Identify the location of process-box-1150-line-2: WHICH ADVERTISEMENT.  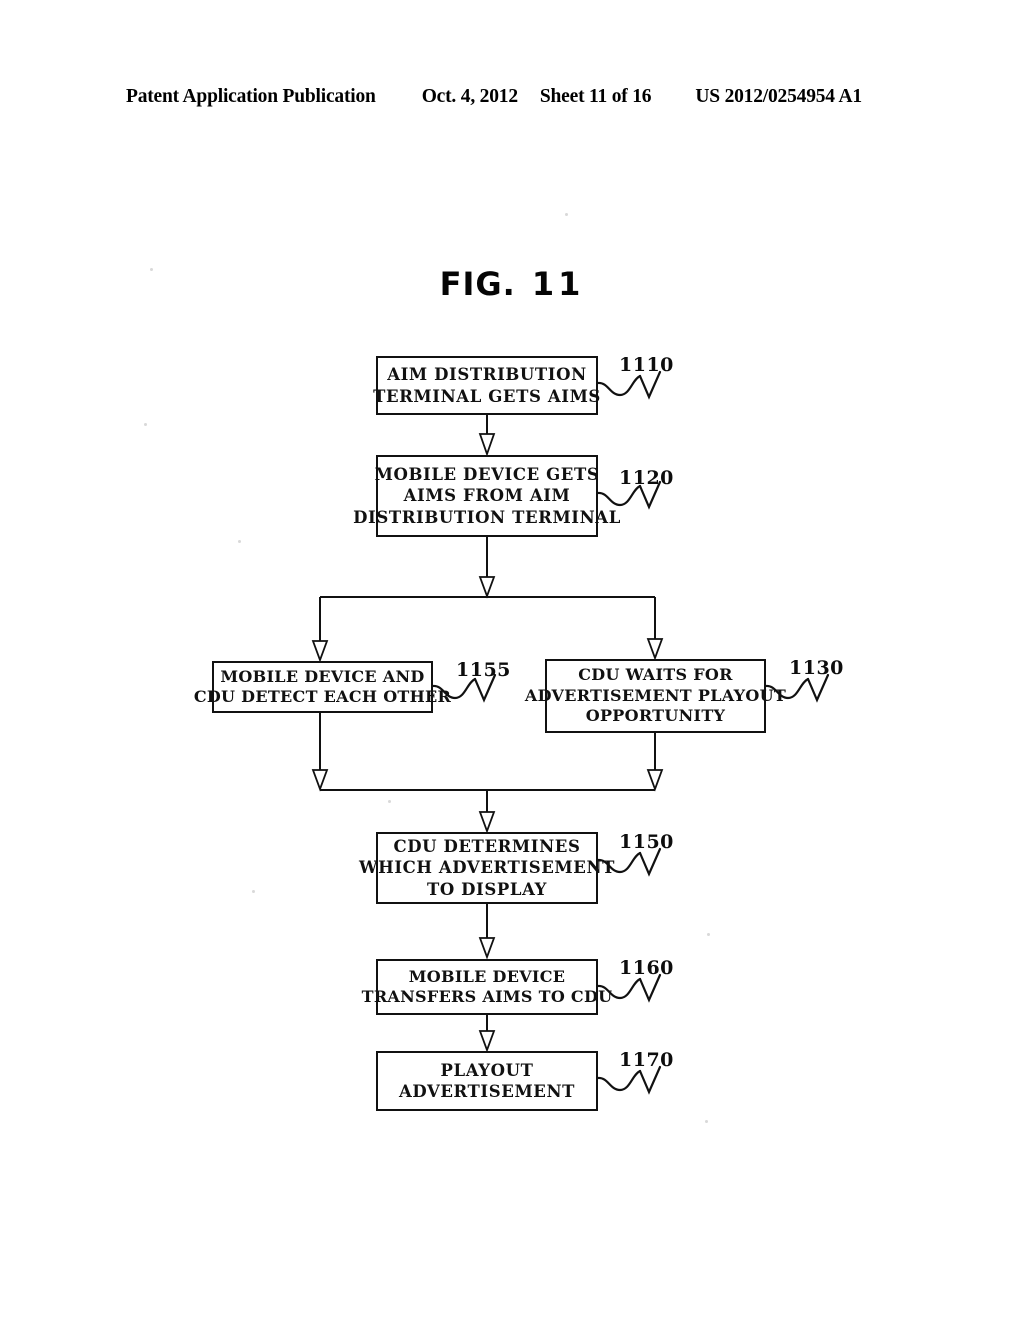
(487, 868).